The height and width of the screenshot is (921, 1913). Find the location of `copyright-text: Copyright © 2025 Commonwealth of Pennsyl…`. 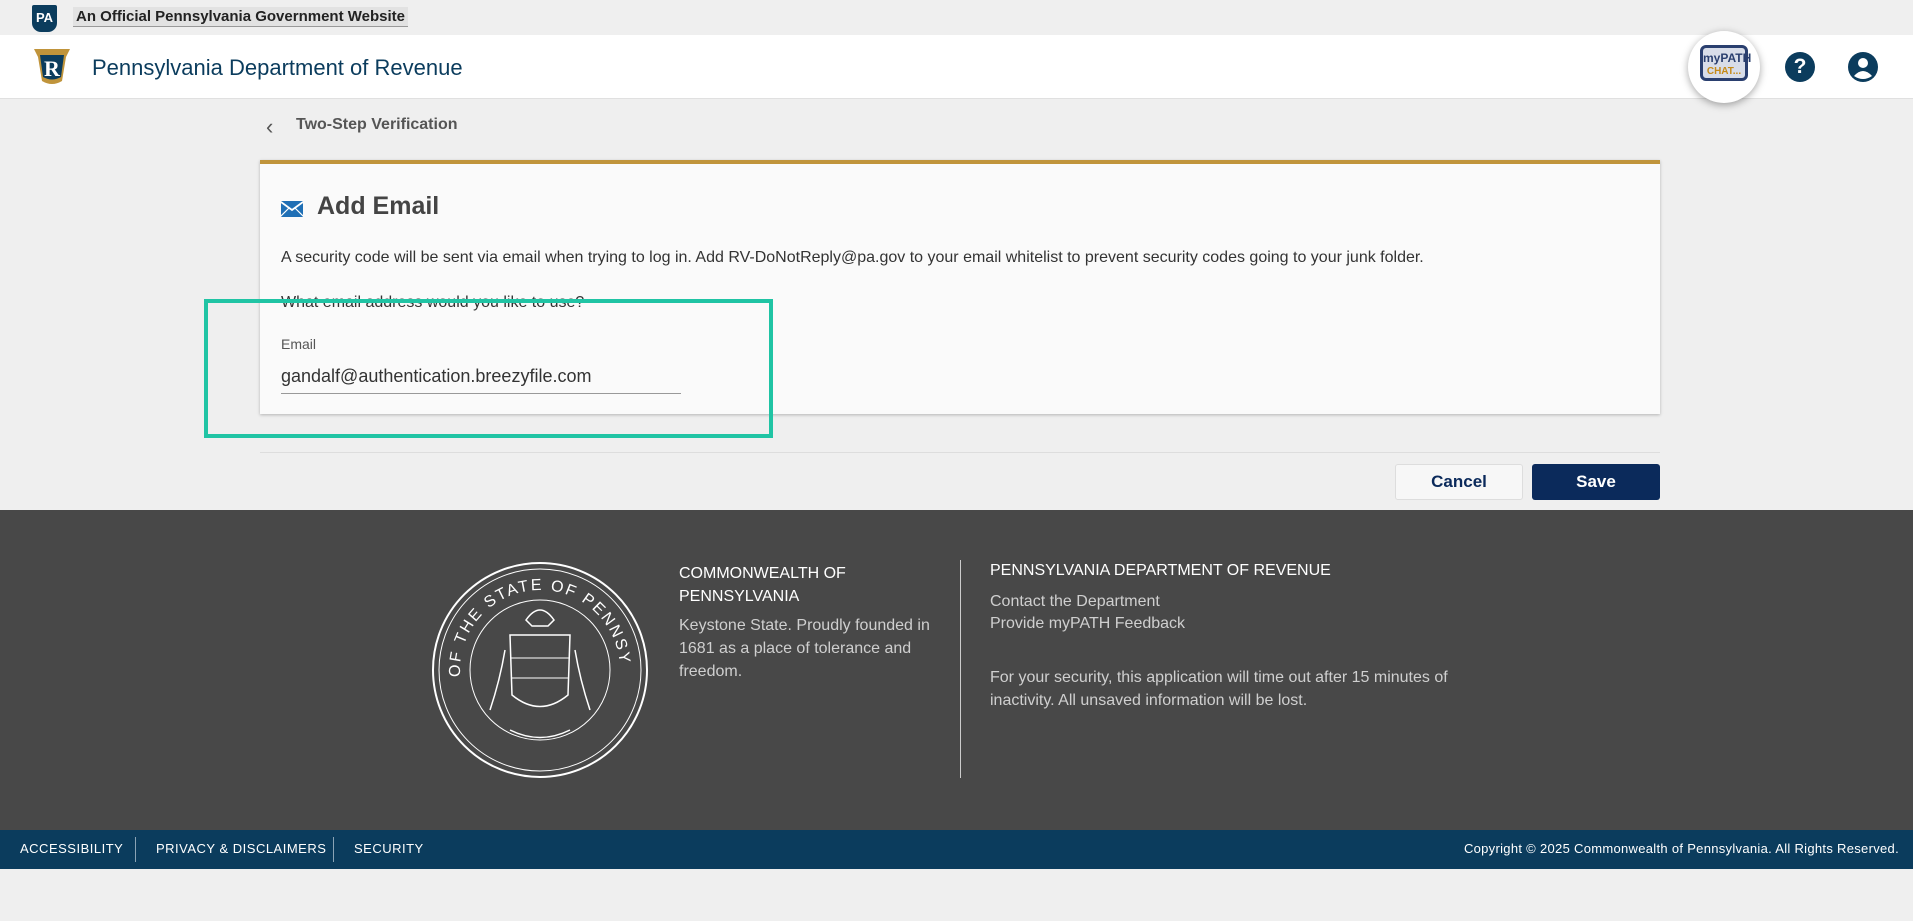

copyright-text: Copyright © 2025 Commonwealth of Pennsyl… is located at coordinates (1681, 848).